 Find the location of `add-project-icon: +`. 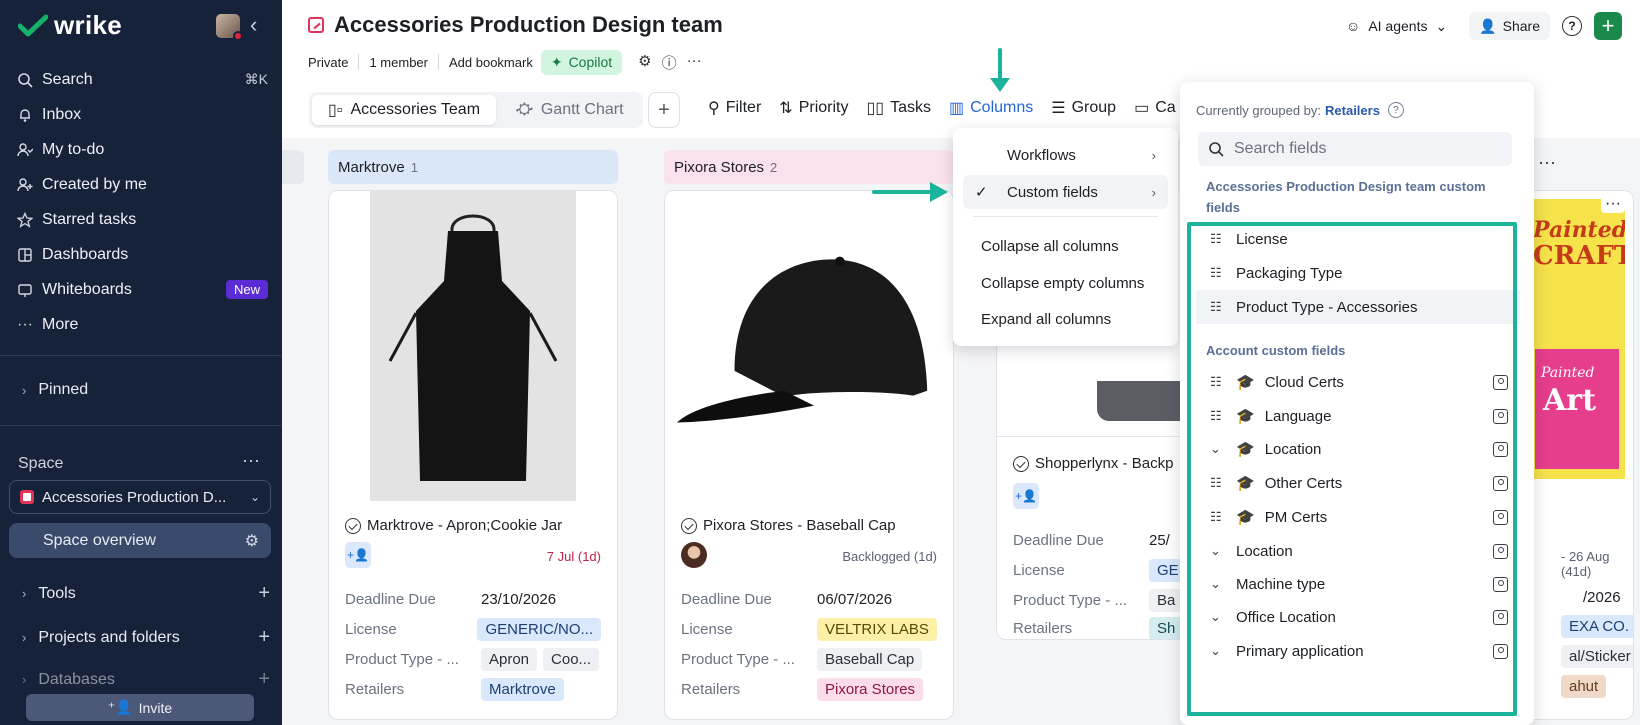

add-project-icon: + is located at coordinates (264, 637).